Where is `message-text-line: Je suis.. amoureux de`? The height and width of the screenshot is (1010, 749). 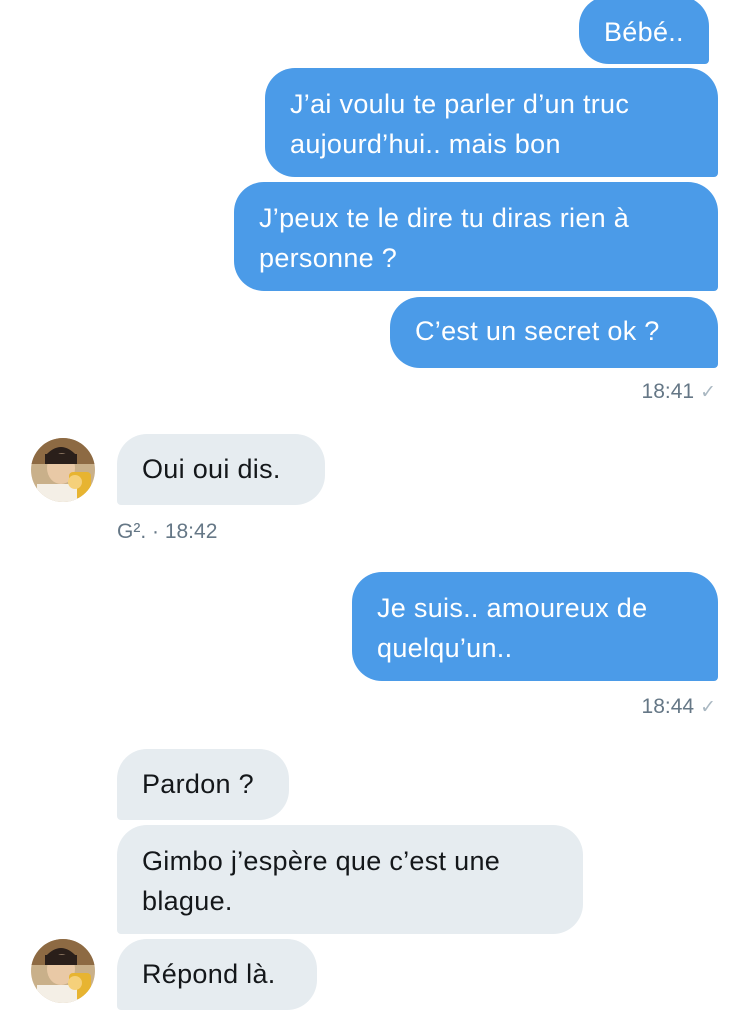 message-text-line: Je suis.. amoureux de is located at coordinates (512, 608).